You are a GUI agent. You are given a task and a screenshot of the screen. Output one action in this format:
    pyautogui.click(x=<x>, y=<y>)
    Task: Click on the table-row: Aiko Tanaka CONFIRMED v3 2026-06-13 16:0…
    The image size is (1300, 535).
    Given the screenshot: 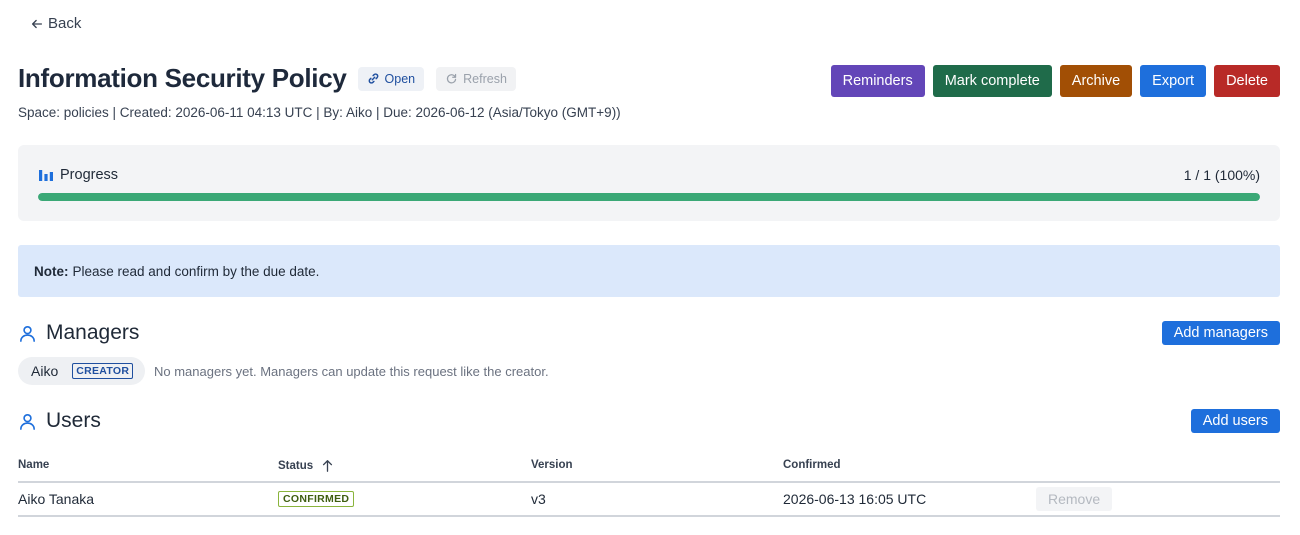 What is the action you would take?
    pyautogui.click(x=649, y=500)
    